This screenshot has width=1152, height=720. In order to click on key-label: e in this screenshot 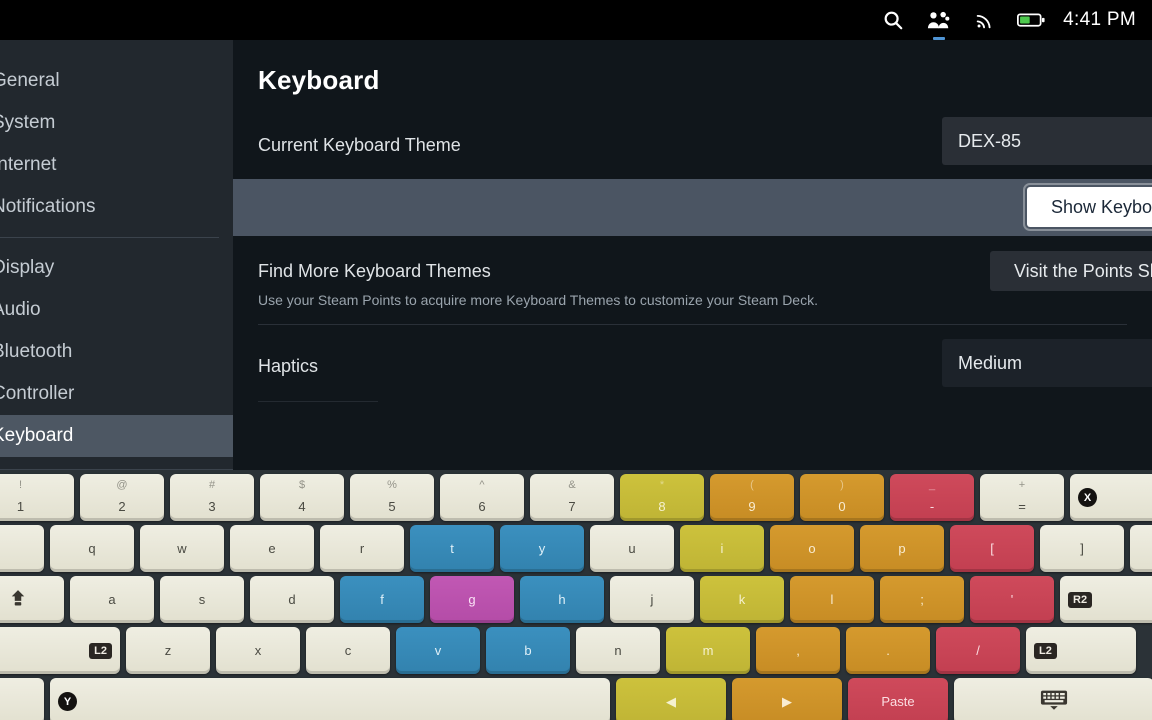, I will do `click(272, 548)`.